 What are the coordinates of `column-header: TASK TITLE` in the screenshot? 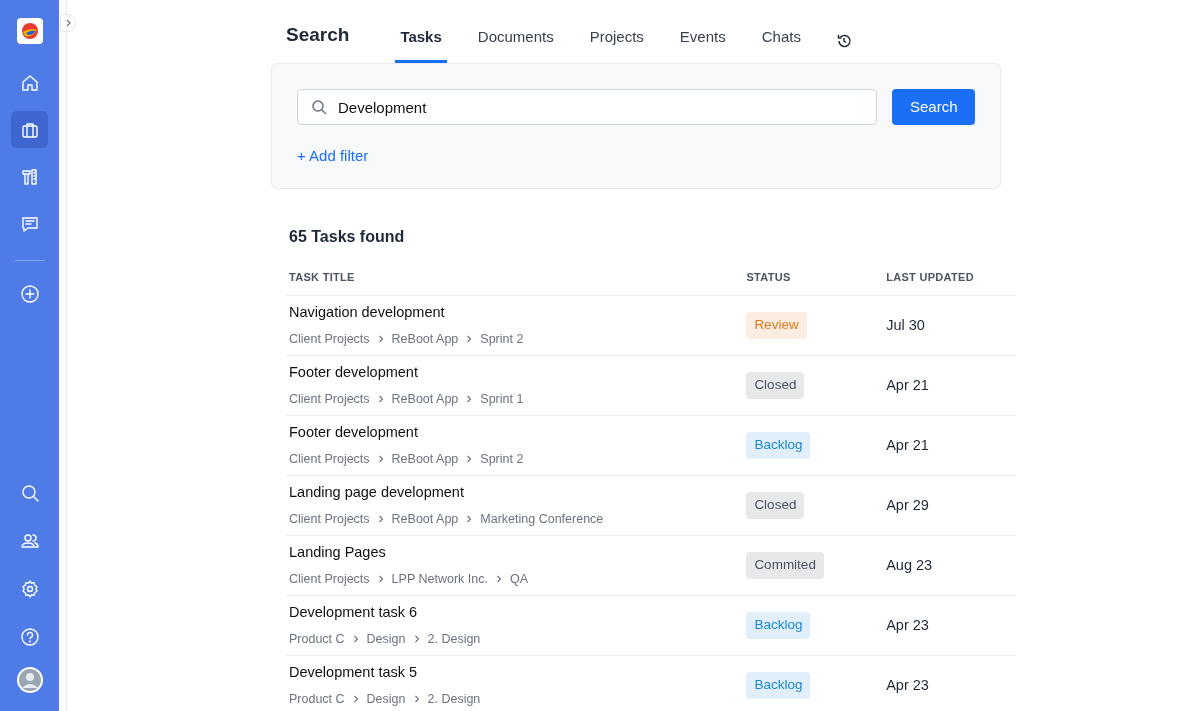 It's located at (322, 277).